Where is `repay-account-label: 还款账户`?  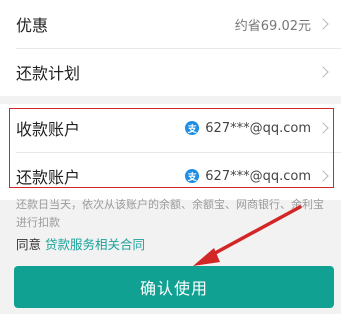 repay-account-label: 还款账户 is located at coordinates (48, 177).